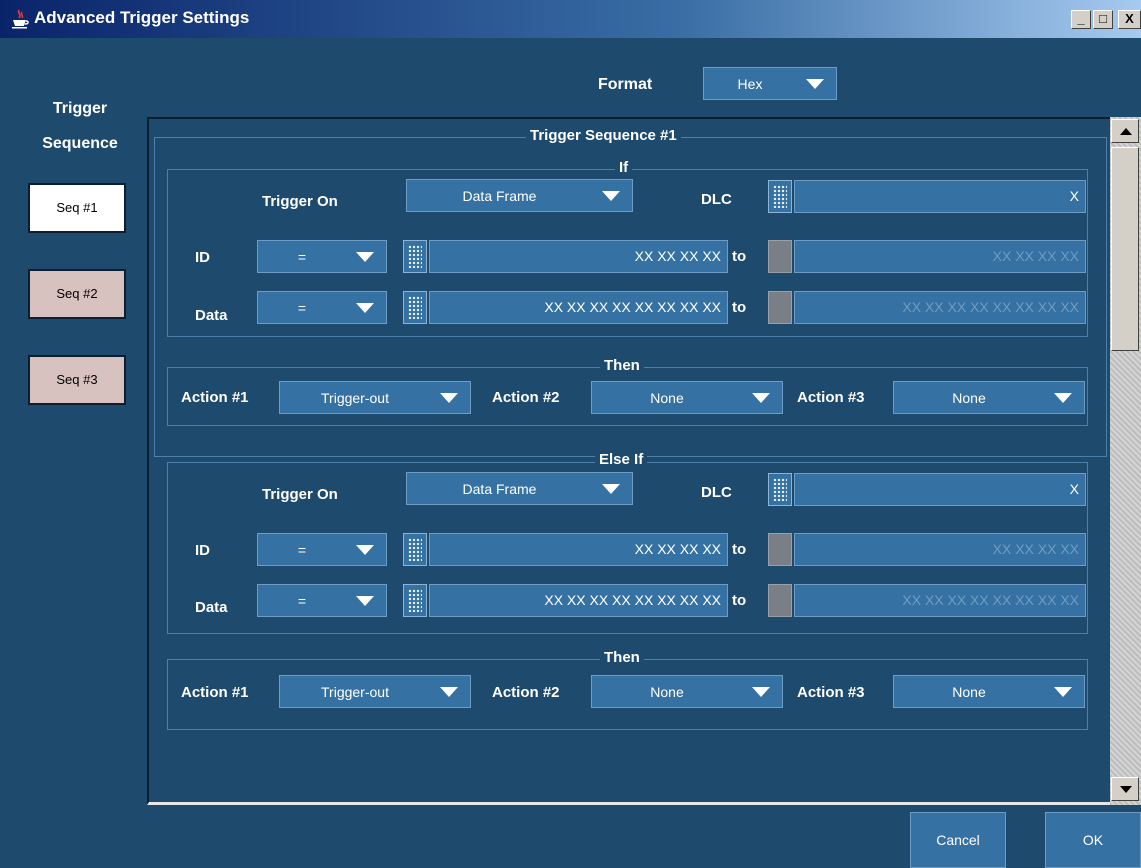 The width and height of the screenshot is (1141, 868). I want to click on data-operator-dropdown: =, so click(322, 307).